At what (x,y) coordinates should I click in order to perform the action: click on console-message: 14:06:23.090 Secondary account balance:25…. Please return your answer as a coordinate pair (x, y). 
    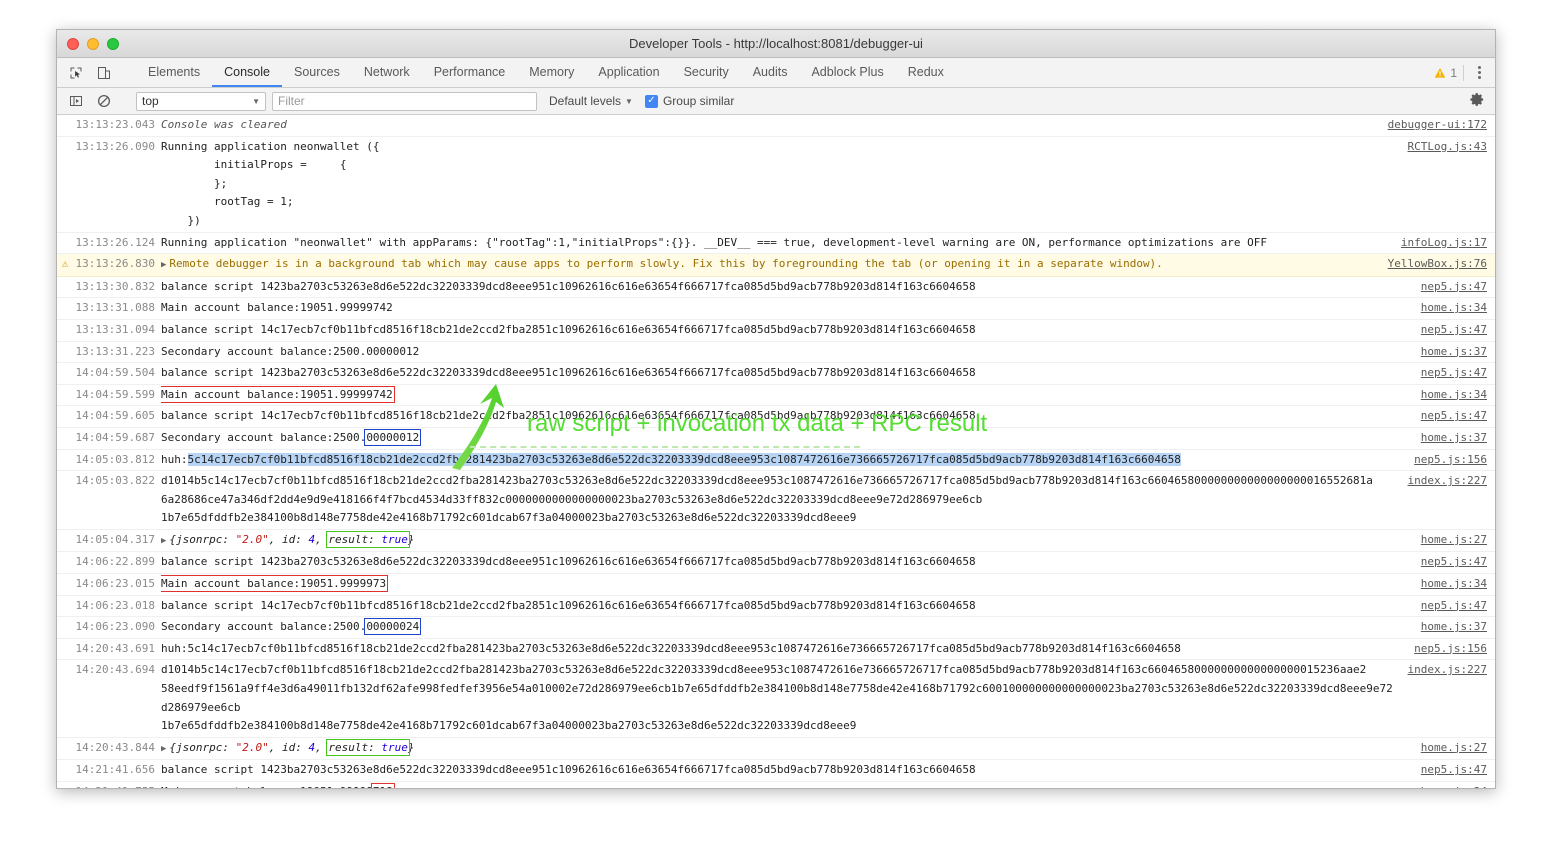
    Looking at the image, I should click on (776, 628).